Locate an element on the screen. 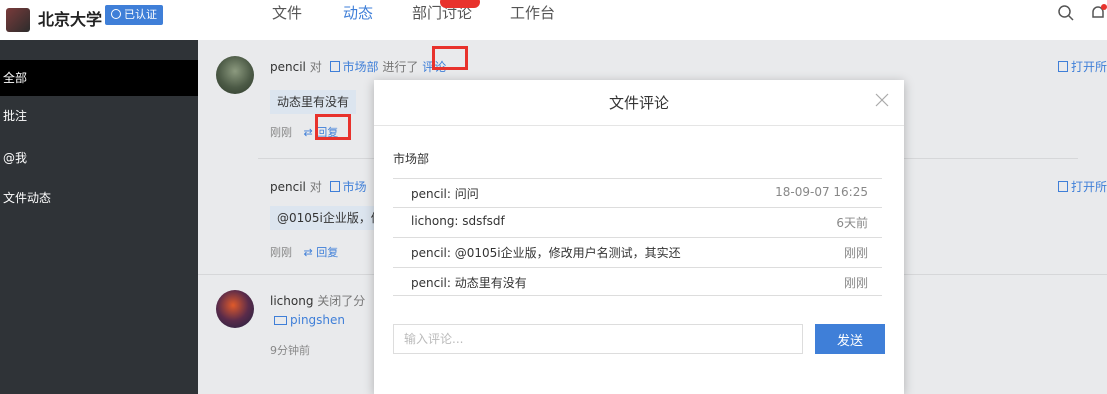  feed-item-headline: pencil 对 市场 is located at coordinates (318, 186).